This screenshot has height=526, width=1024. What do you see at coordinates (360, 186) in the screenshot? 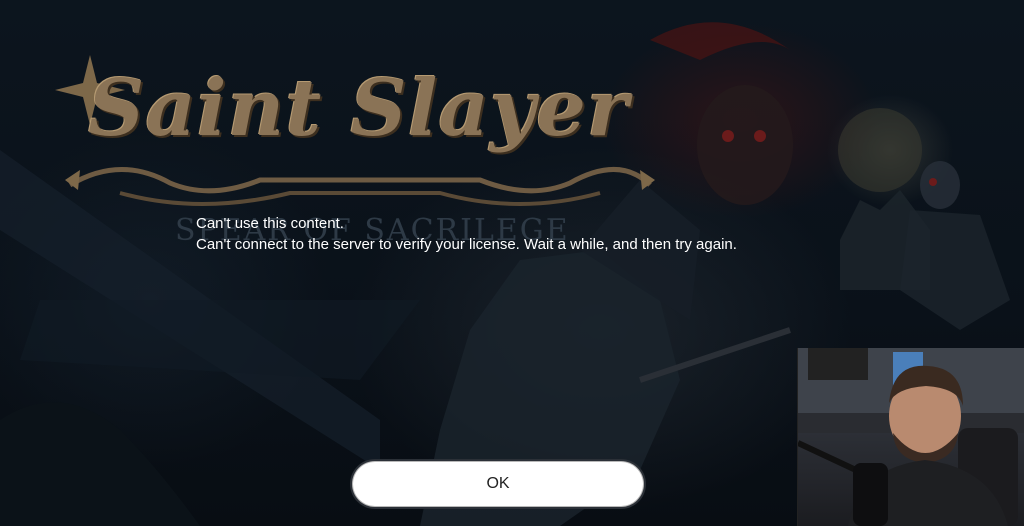
I see `logo-flourish-ornament` at bounding box center [360, 186].